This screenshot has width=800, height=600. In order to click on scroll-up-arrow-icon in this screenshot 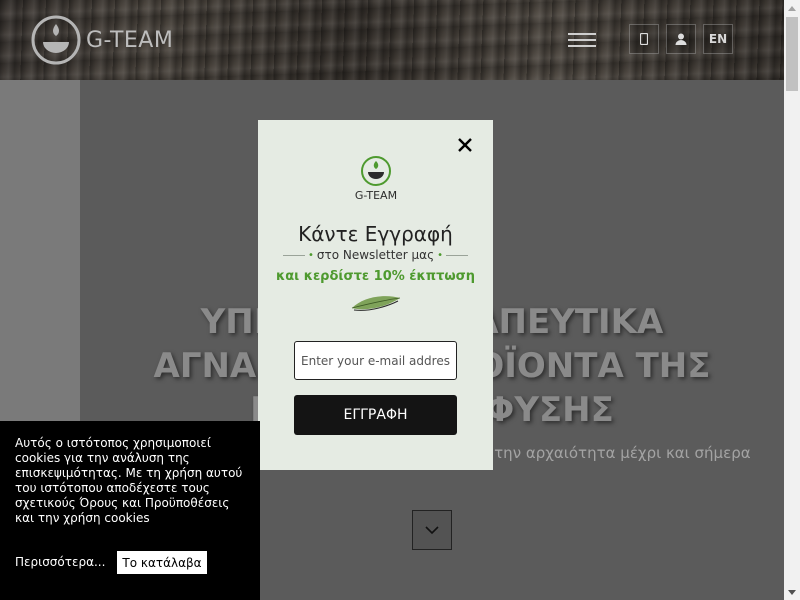, I will do `click(792, 8)`.